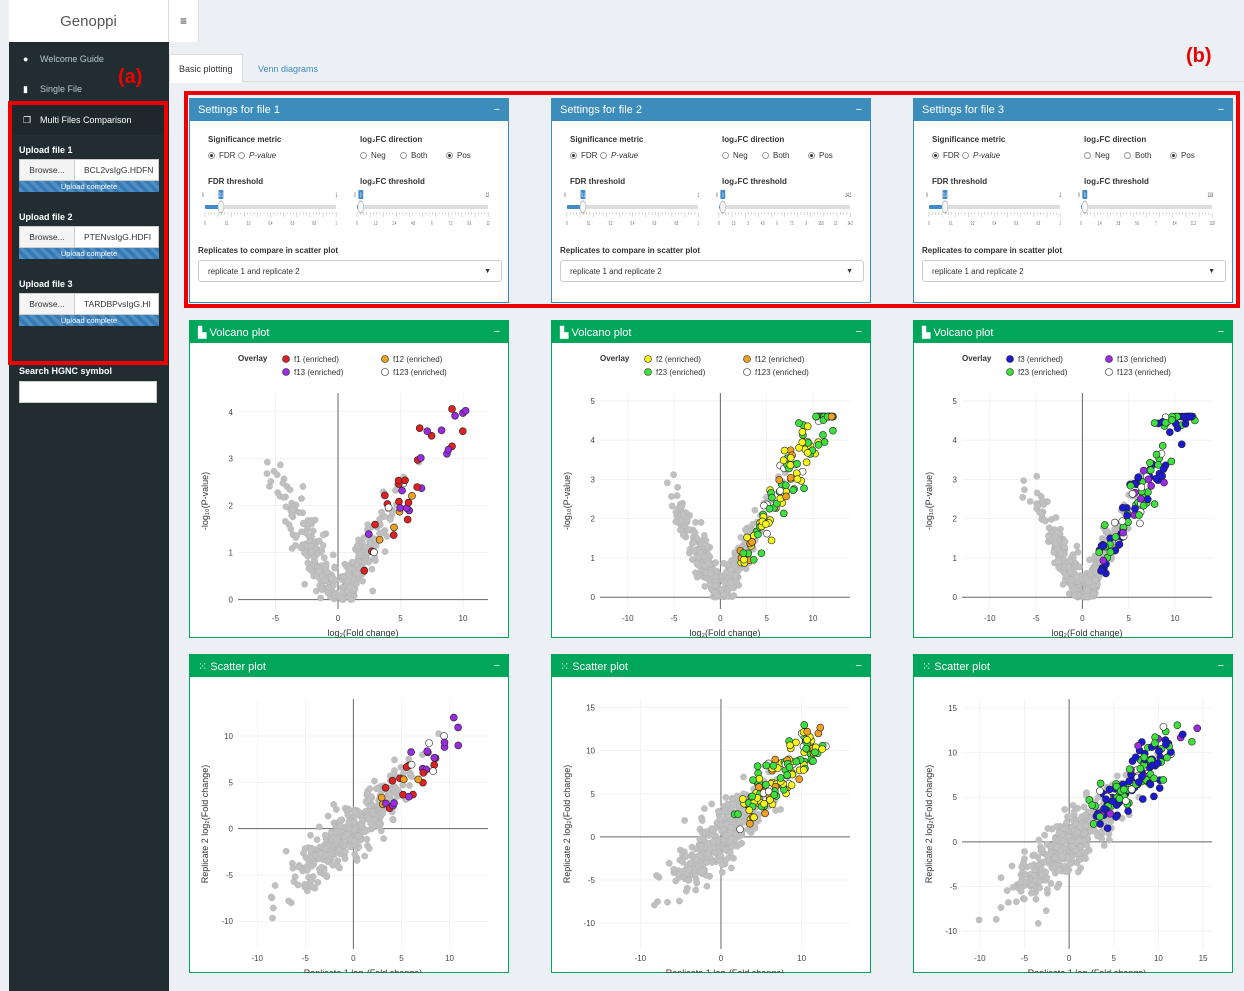 The width and height of the screenshot is (1244, 991). What do you see at coordinates (780, 778) in the screenshot?
I see `data-point-f23` at bounding box center [780, 778].